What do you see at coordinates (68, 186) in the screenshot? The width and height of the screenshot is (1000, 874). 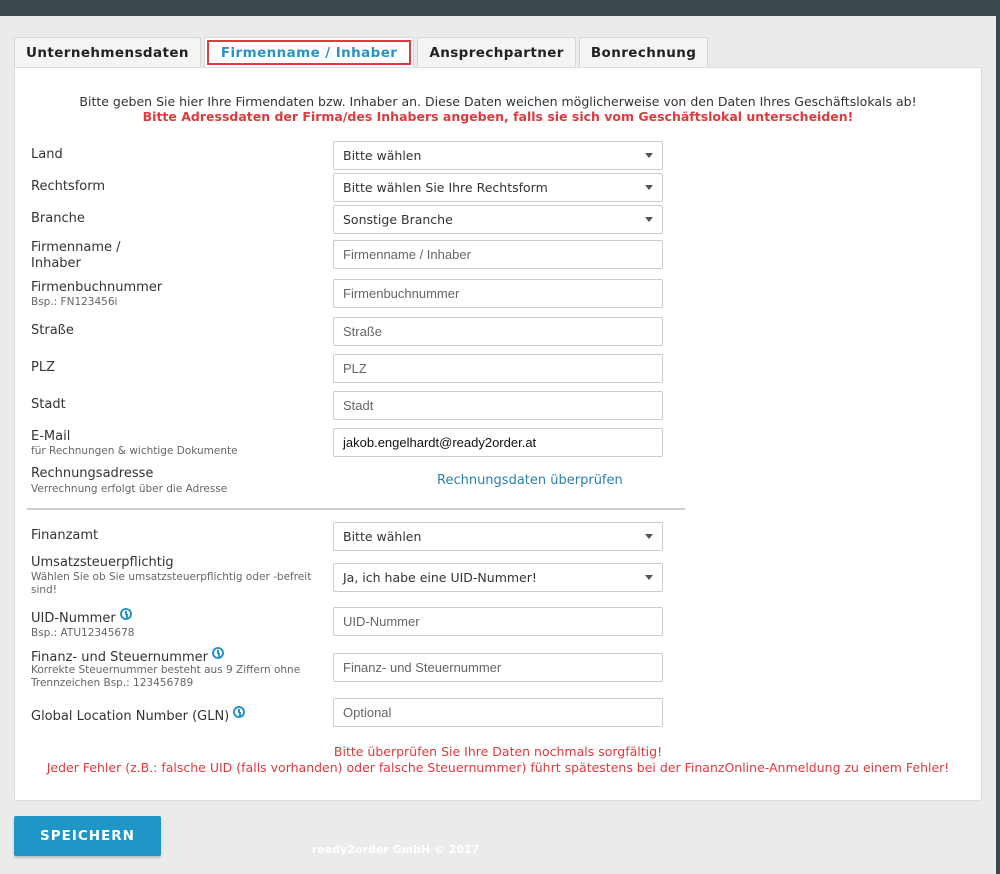 I see `rechtsform-label: Rechtsform` at bounding box center [68, 186].